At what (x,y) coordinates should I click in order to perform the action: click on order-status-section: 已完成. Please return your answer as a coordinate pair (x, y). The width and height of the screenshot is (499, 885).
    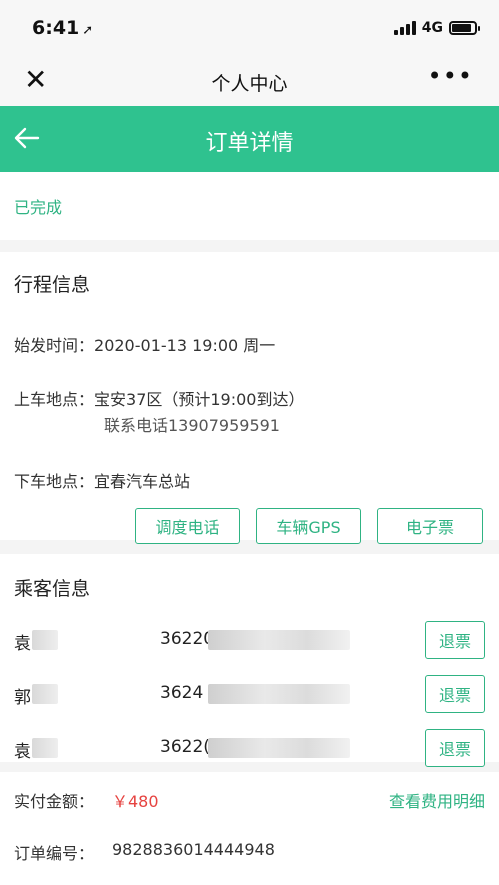
    Looking at the image, I should click on (249, 206).